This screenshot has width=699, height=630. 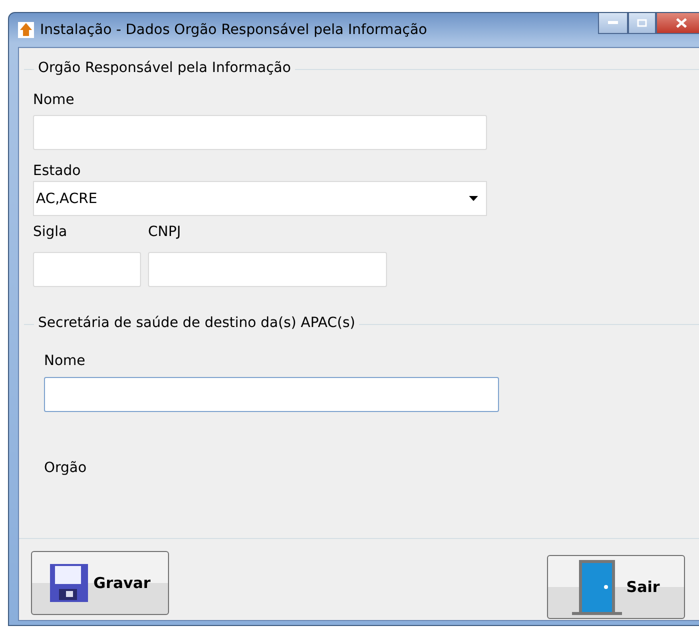 What do you see at coordinates (197, 323) in the screenshot?
I see `group-title: Secretária de saúde de destino da(s) APAC(s)` at bounding box center [197, 323].